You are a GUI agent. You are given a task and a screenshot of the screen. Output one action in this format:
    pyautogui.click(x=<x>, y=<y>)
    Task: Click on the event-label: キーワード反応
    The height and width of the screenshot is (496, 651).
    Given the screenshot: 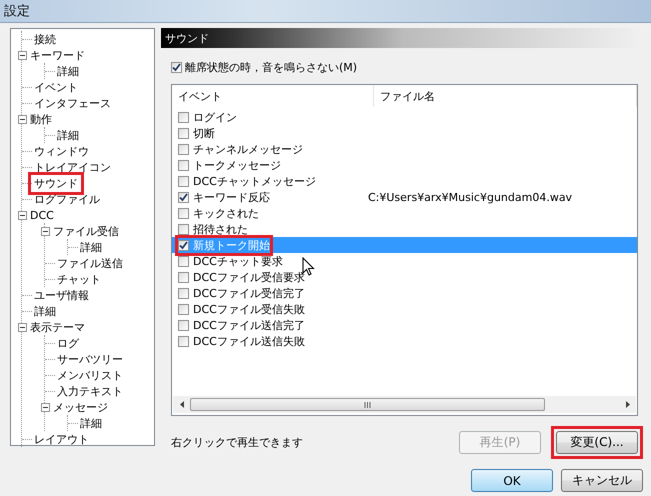 What is the action you would take?
    pyautogui.click(x=231, y=197)
    